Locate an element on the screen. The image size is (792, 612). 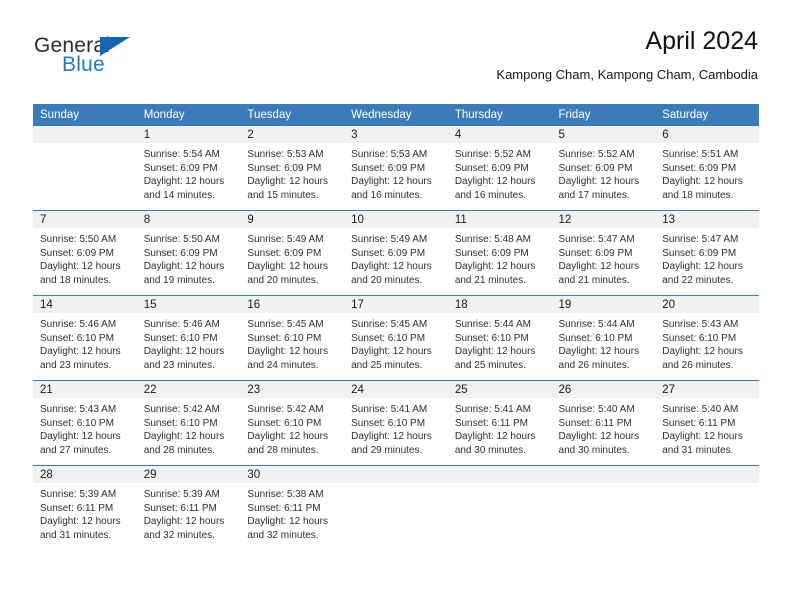
day-number: 24 is located at coordinates (396, 389).